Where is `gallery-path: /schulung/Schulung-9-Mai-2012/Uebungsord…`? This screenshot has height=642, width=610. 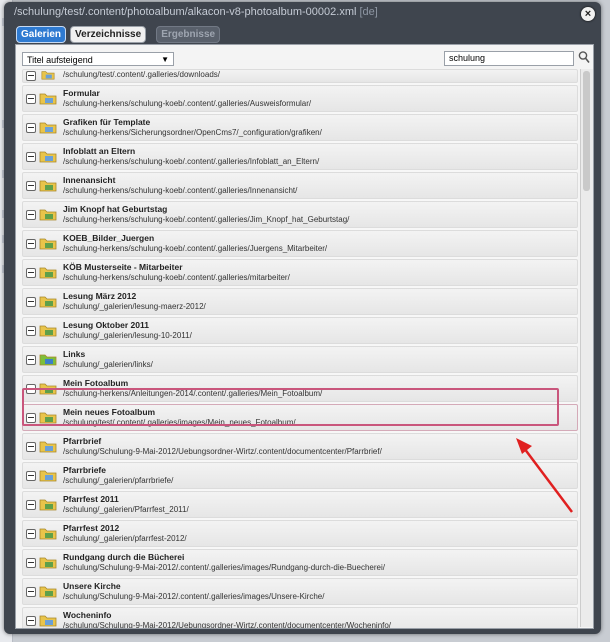 gallery-path: /schulung/Schulung-9-Mai-2012/Uebungsord… is located at coordinates (227, 625).